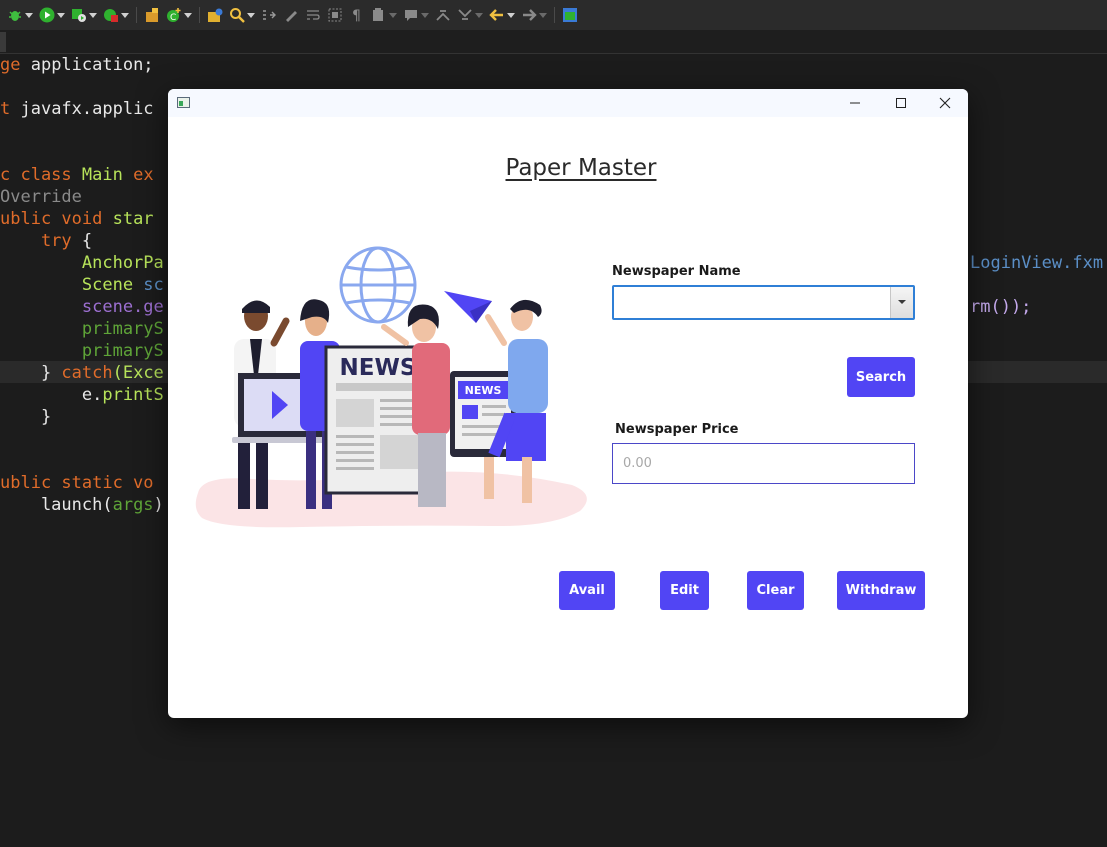 The width and height of the screenshot is (1107, 847). Describe the element at coordinates (945, 103) in the screenshot. I see `close-button` at that location.